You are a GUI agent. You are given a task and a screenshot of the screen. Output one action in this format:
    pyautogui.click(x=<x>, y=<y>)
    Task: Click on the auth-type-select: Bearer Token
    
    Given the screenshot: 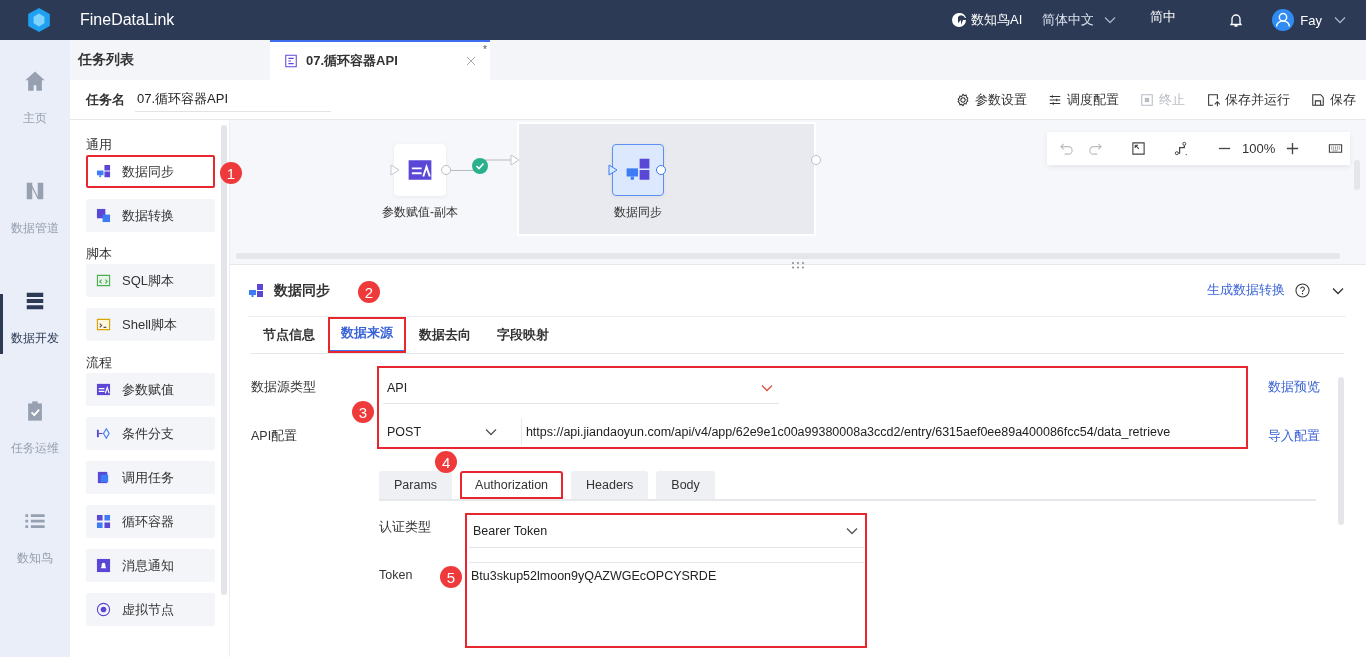 What is the action you would take?
    pyautogui.click(x=666, y=531)
    